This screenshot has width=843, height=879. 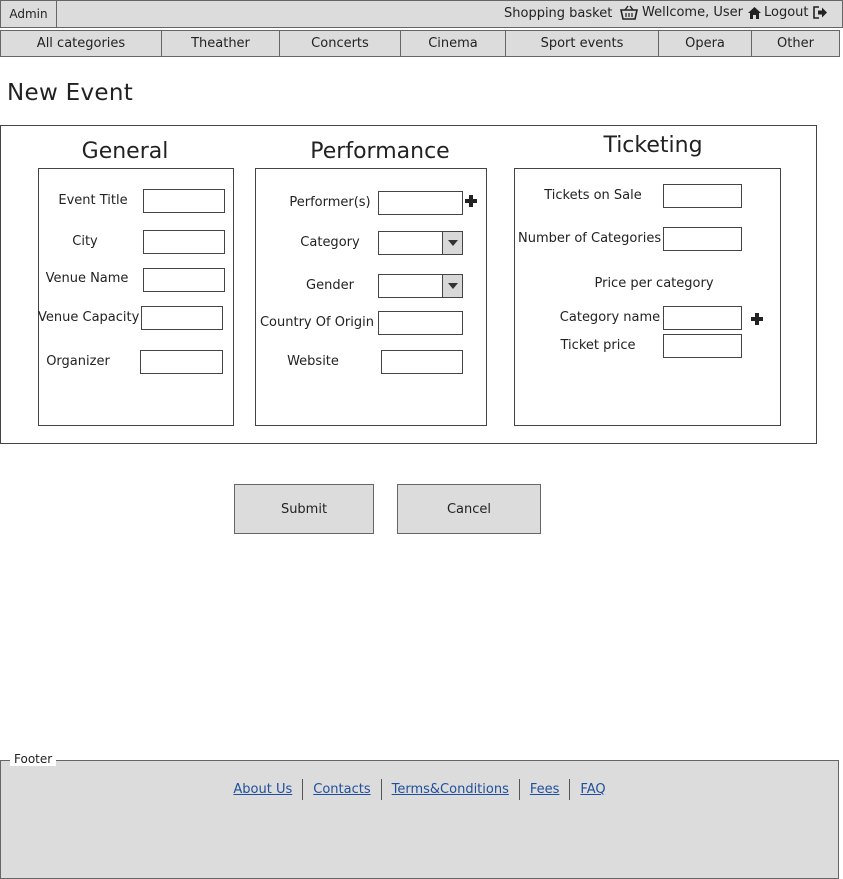 I want to click on website-field, so click(x=422, y=362).